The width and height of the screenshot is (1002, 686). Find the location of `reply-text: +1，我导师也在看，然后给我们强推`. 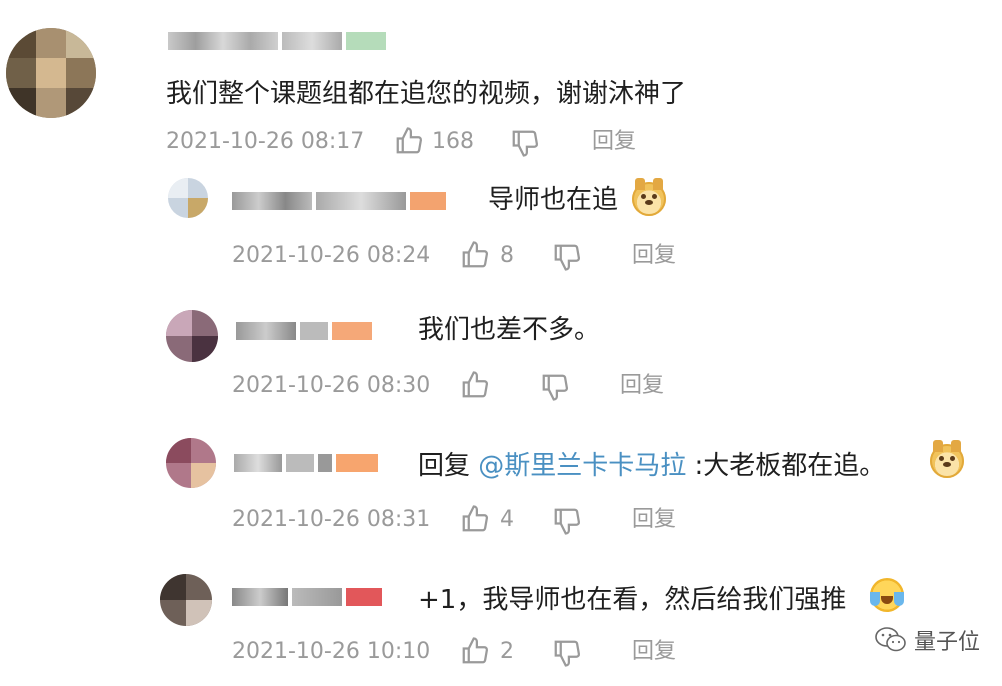

reply-text: +1，我导师也在看，然后给我们强推 is located at coordinates (632, 600).